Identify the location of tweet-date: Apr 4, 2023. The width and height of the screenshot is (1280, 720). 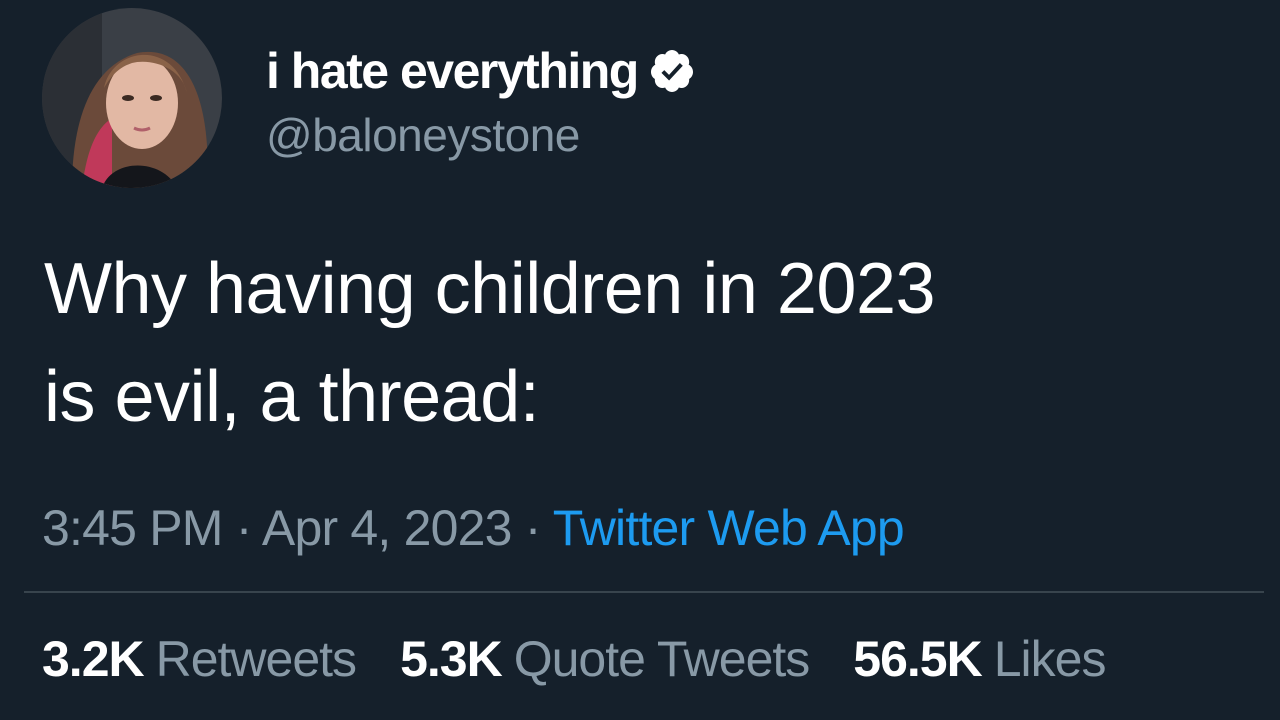
(387, 528).